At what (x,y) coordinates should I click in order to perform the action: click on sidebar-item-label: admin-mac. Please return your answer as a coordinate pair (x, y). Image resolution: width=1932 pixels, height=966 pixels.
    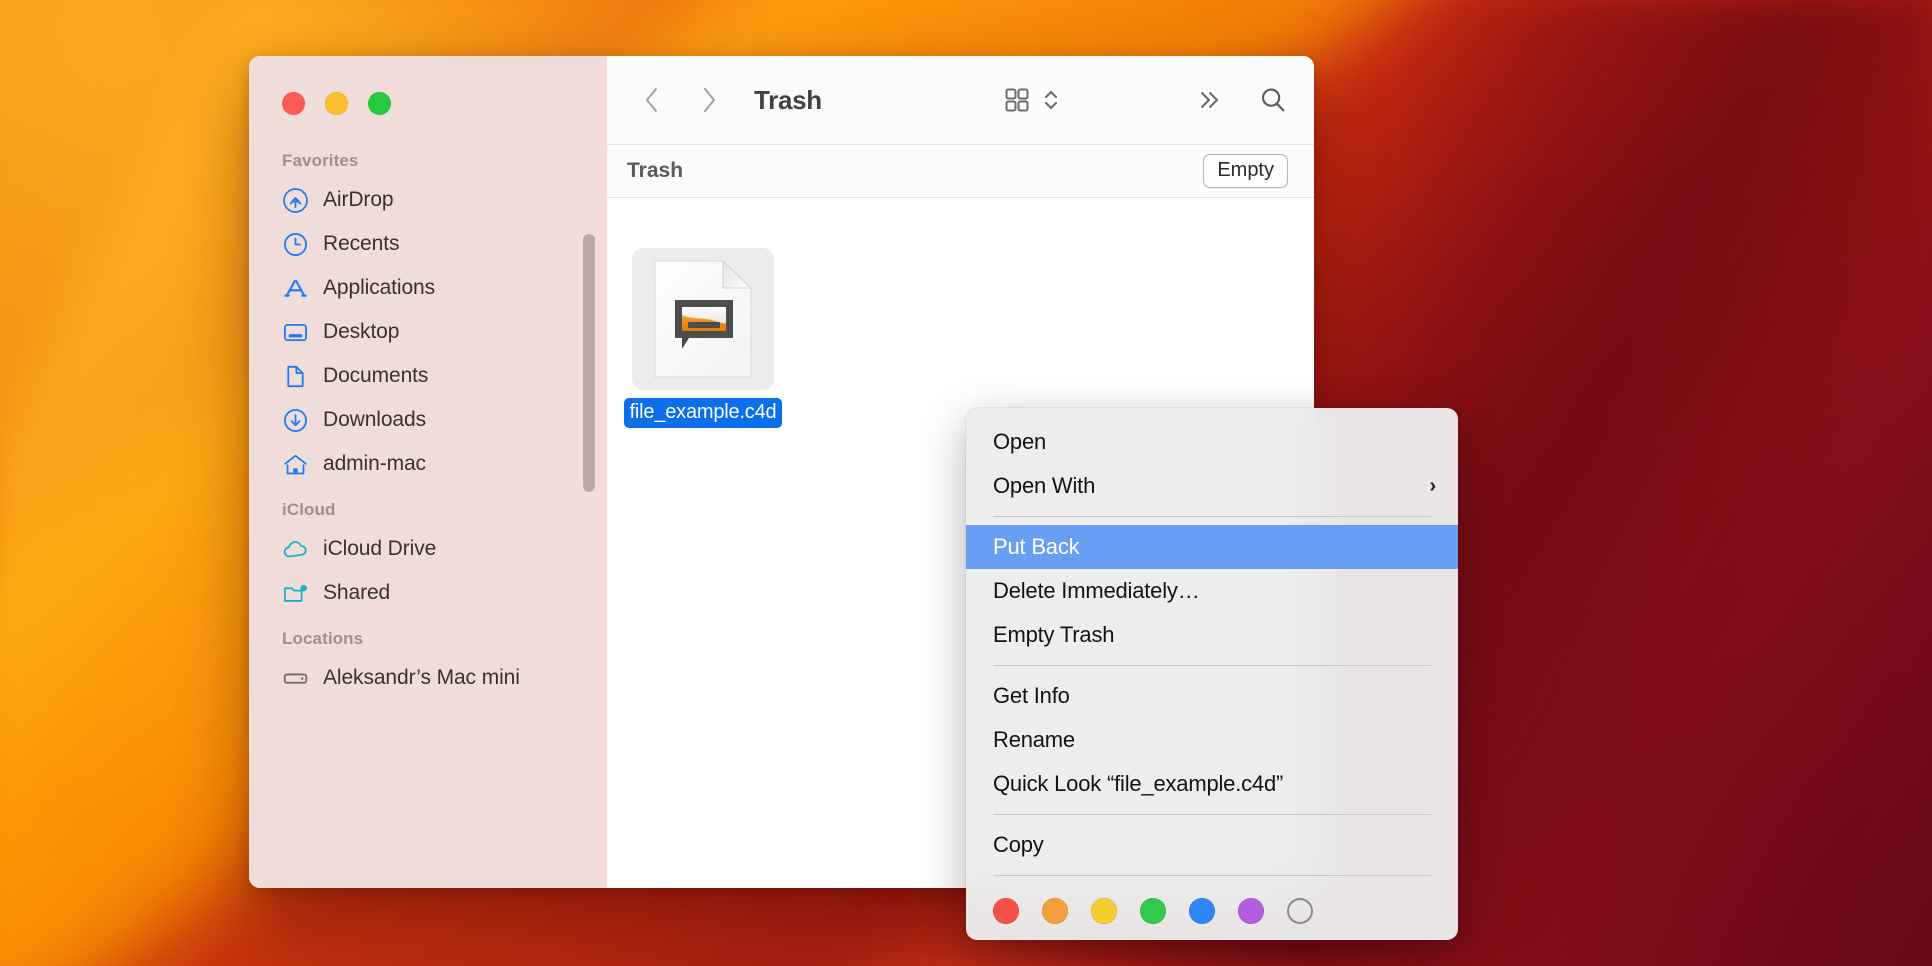
    Looking at the image, I should click on (374, 463).